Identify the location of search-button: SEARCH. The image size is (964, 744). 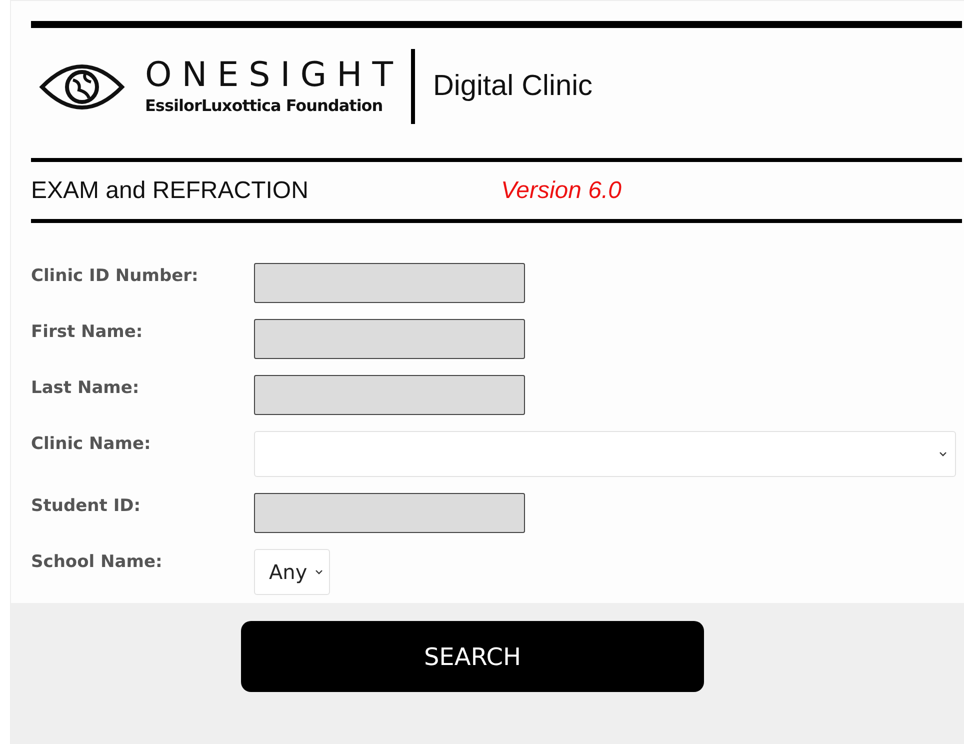
(472, 656).